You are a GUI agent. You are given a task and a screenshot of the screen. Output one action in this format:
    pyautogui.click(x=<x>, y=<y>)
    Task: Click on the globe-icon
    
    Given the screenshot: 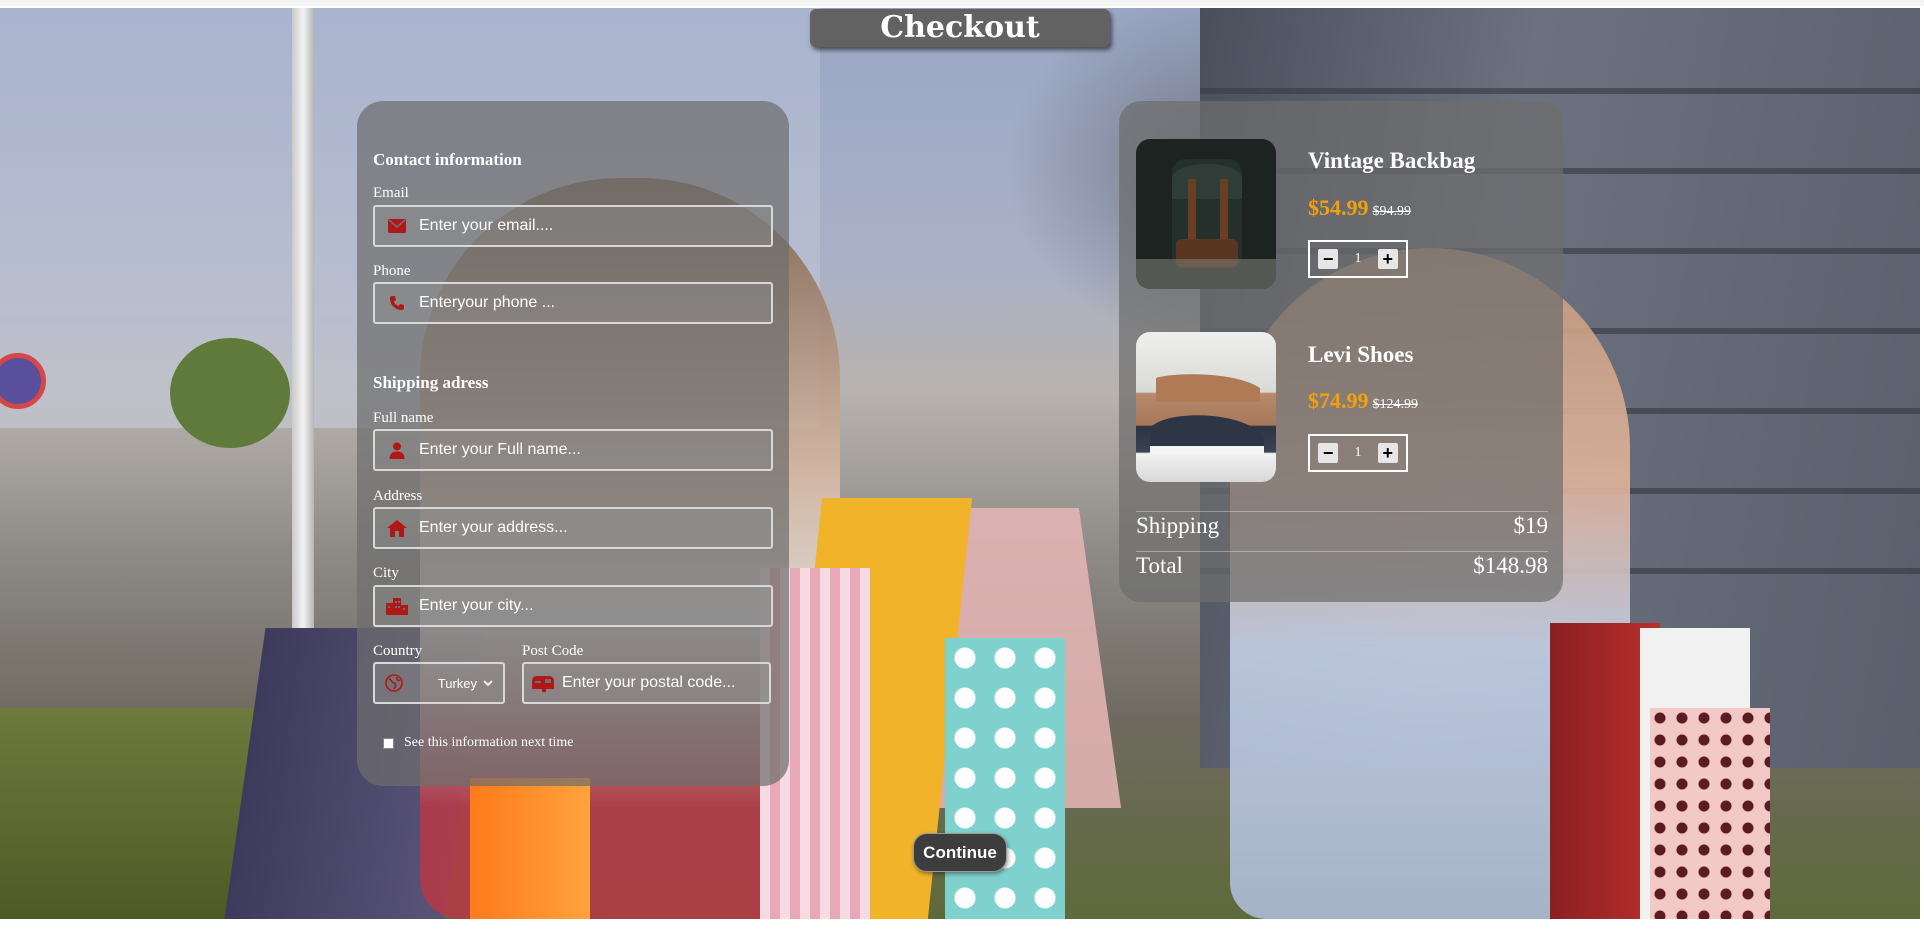 What is the action you would take?
    pyautogui.click(x=394, y=683)
    